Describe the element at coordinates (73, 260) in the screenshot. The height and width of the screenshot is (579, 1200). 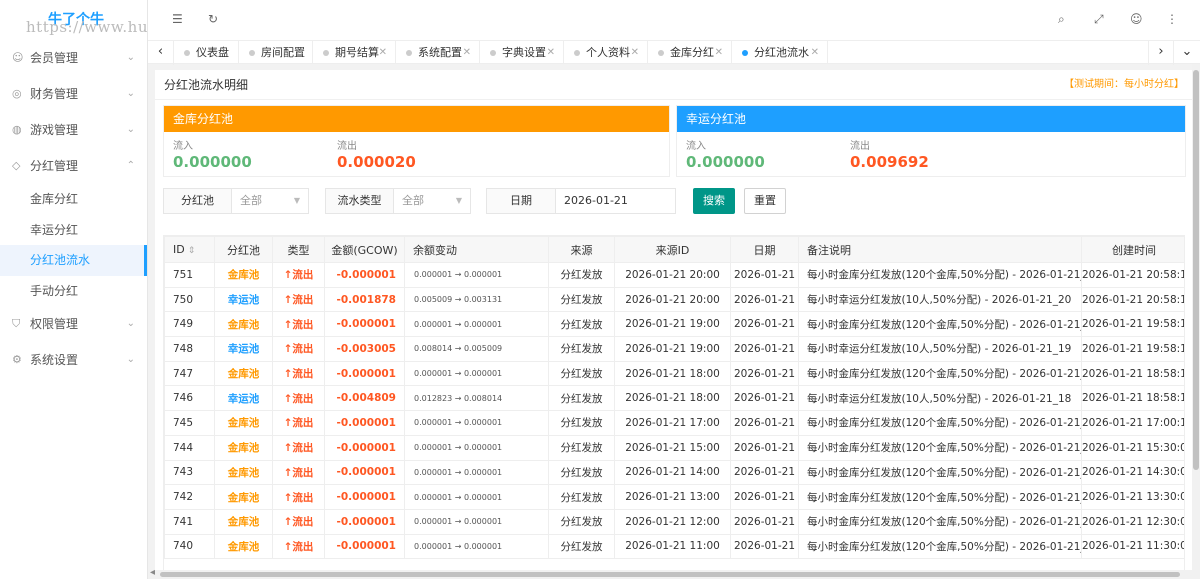
I see `sidebar-item-pool-flow: 分红池流水` at that location.